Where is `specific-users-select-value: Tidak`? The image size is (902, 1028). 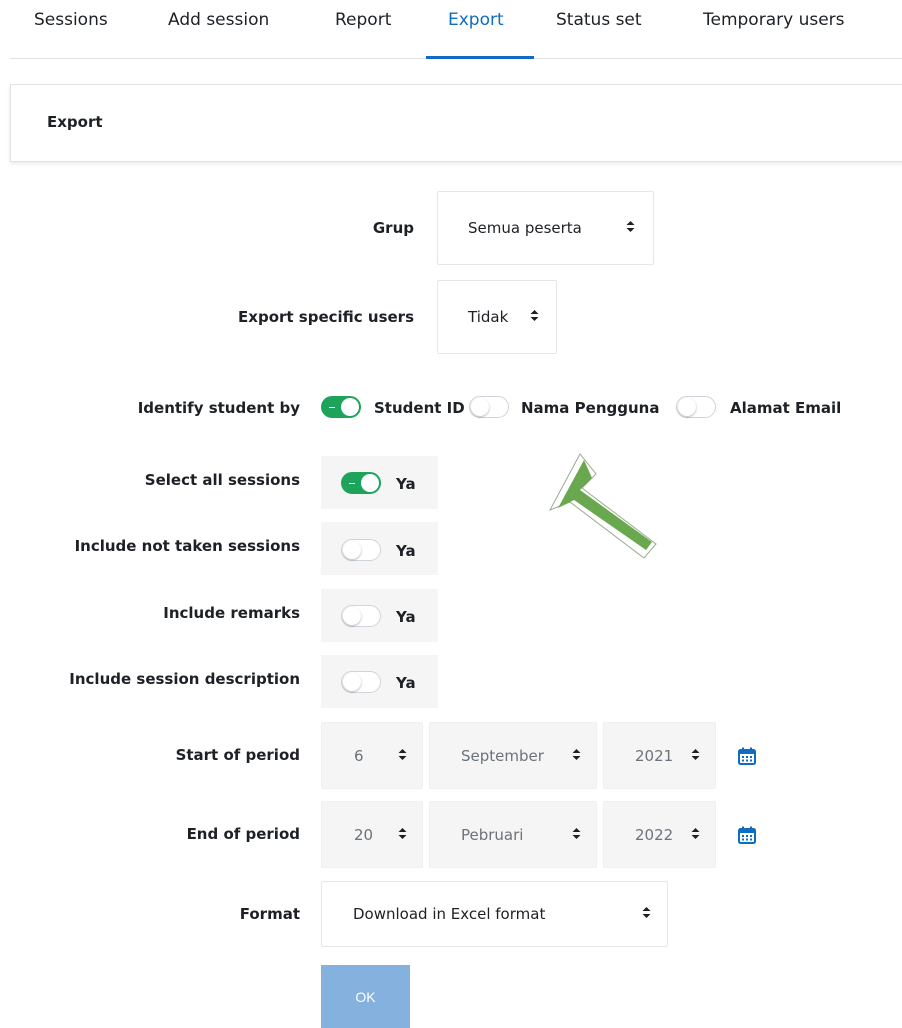 specific-users-select-value: Tidak is located at coordinates (488, 317).